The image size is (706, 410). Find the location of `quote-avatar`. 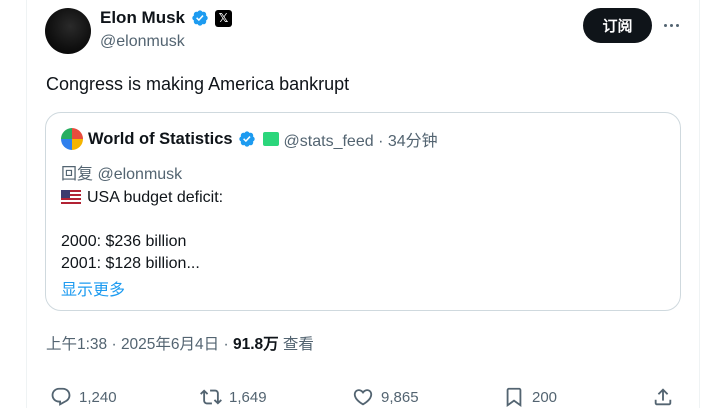

quote-avatar is located at coordinates (72, 139).